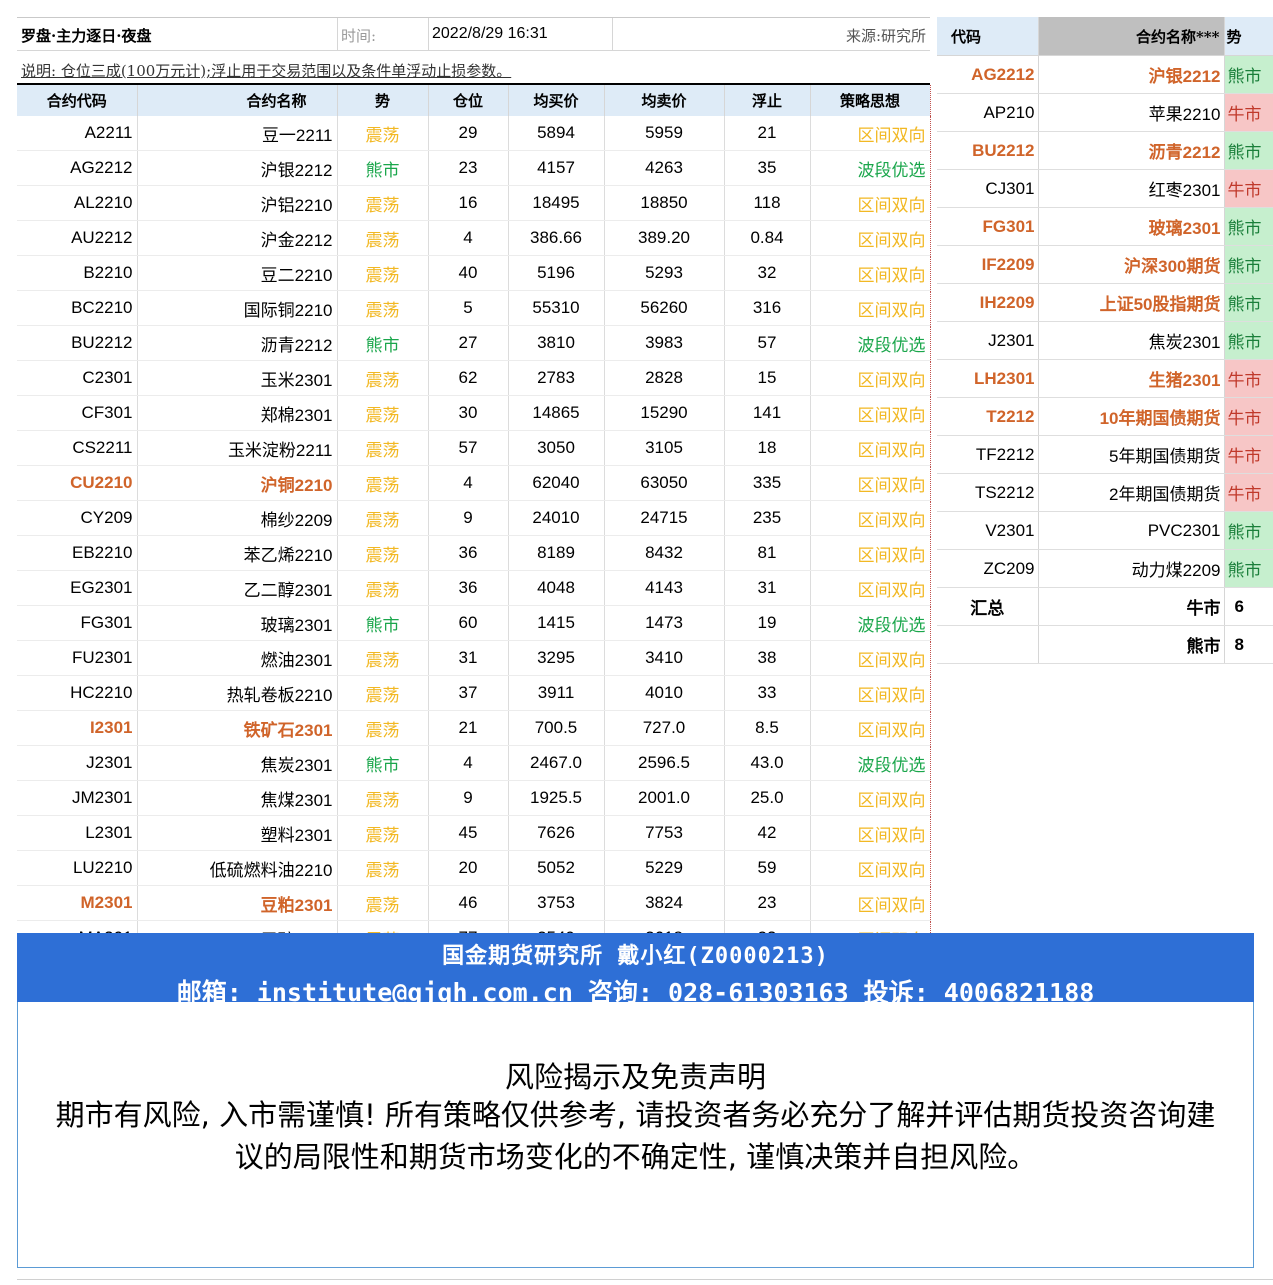 The width and height of the screenshot is (1273, 1285). I want to click on trend-row: FG301 玻璃2301 熊市, so click(1105, 226).